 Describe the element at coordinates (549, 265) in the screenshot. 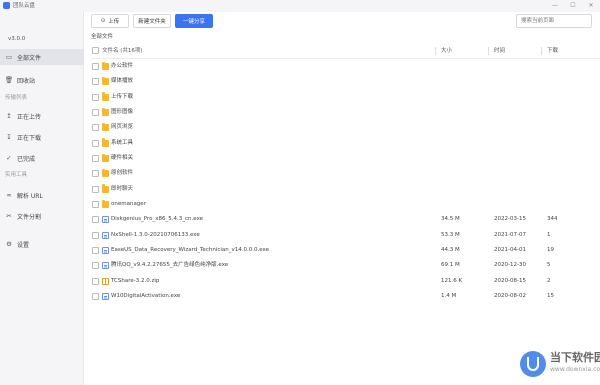

I see `download-count: 5` at that location.